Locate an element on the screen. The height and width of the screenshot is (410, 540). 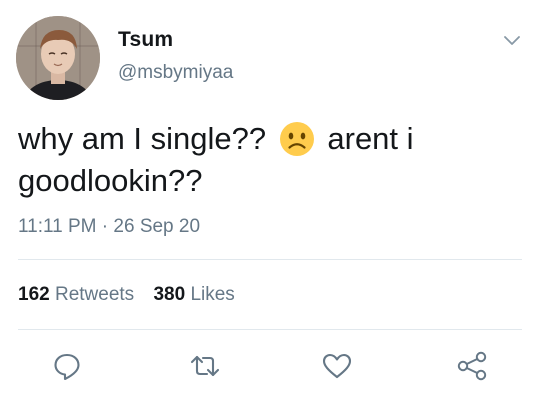
avatar-portrait-icon is located at coordinates (58, 58).